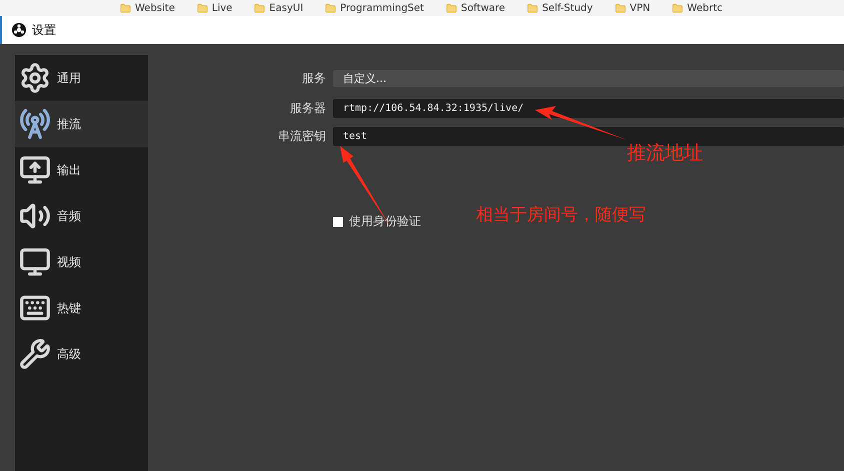  I want to click on sidebar-item: 高级, so click(81, 354).